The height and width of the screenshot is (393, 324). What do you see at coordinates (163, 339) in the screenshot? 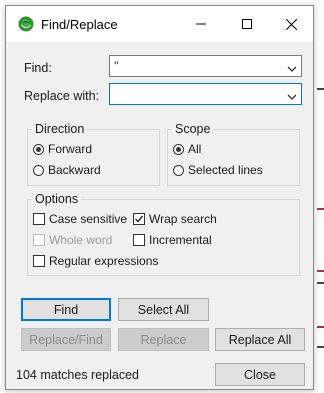
I see `replace-button: Replace` at bounding box center [163, 339].